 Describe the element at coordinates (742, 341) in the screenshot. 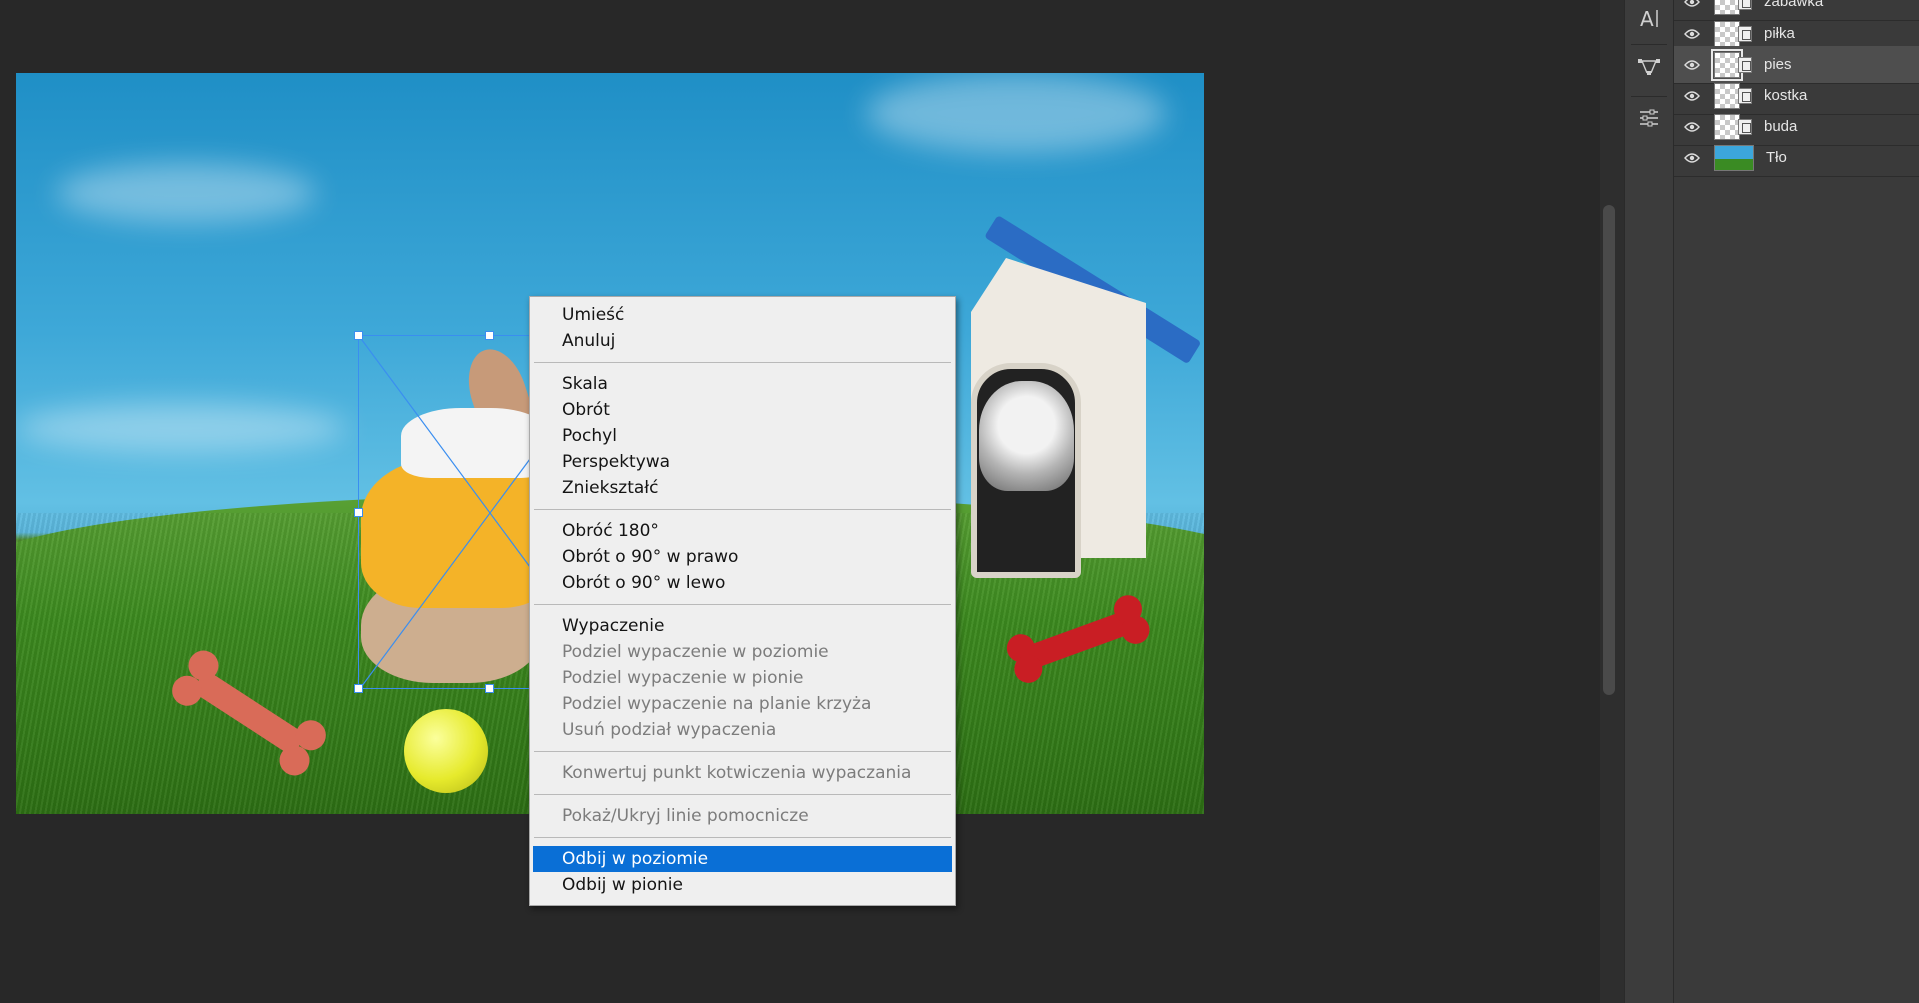

I see `menu-item-anuluj: Anuluj` at that location.